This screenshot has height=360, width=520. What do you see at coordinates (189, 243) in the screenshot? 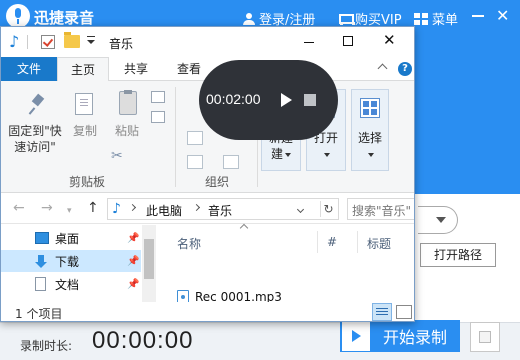
I see `column-header-name: 名称` at bounding box center [189, 243].